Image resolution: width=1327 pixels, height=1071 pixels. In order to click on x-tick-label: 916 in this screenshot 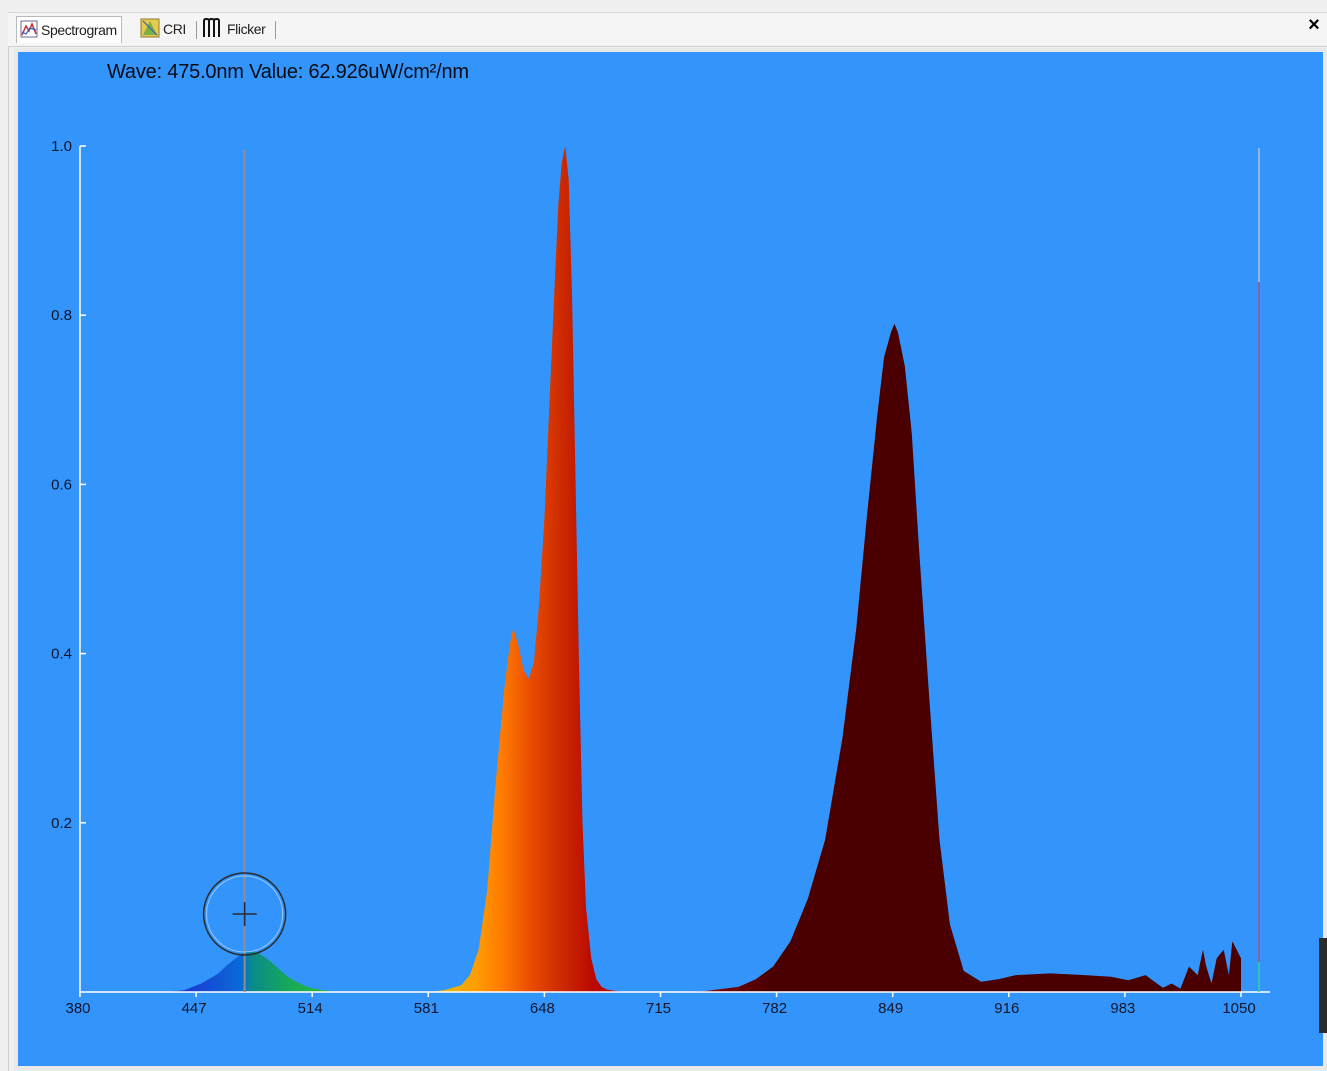, I will do `click(1006, 1008)`.